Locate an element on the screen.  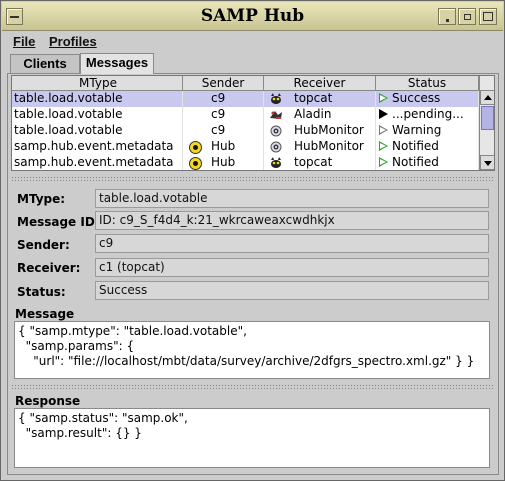
maximize-icon is located at coordinates (467, 17).